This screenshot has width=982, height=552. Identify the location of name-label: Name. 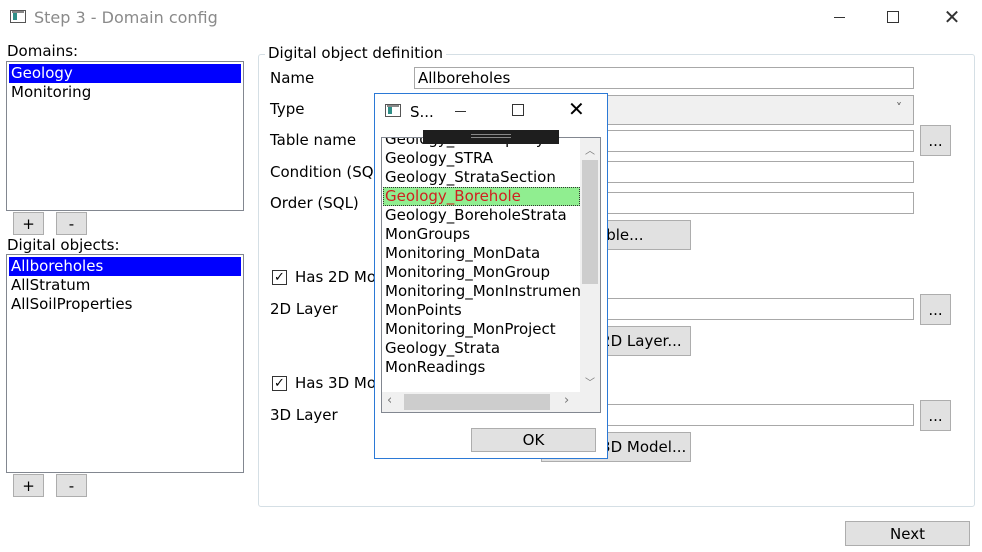
(292, 78).